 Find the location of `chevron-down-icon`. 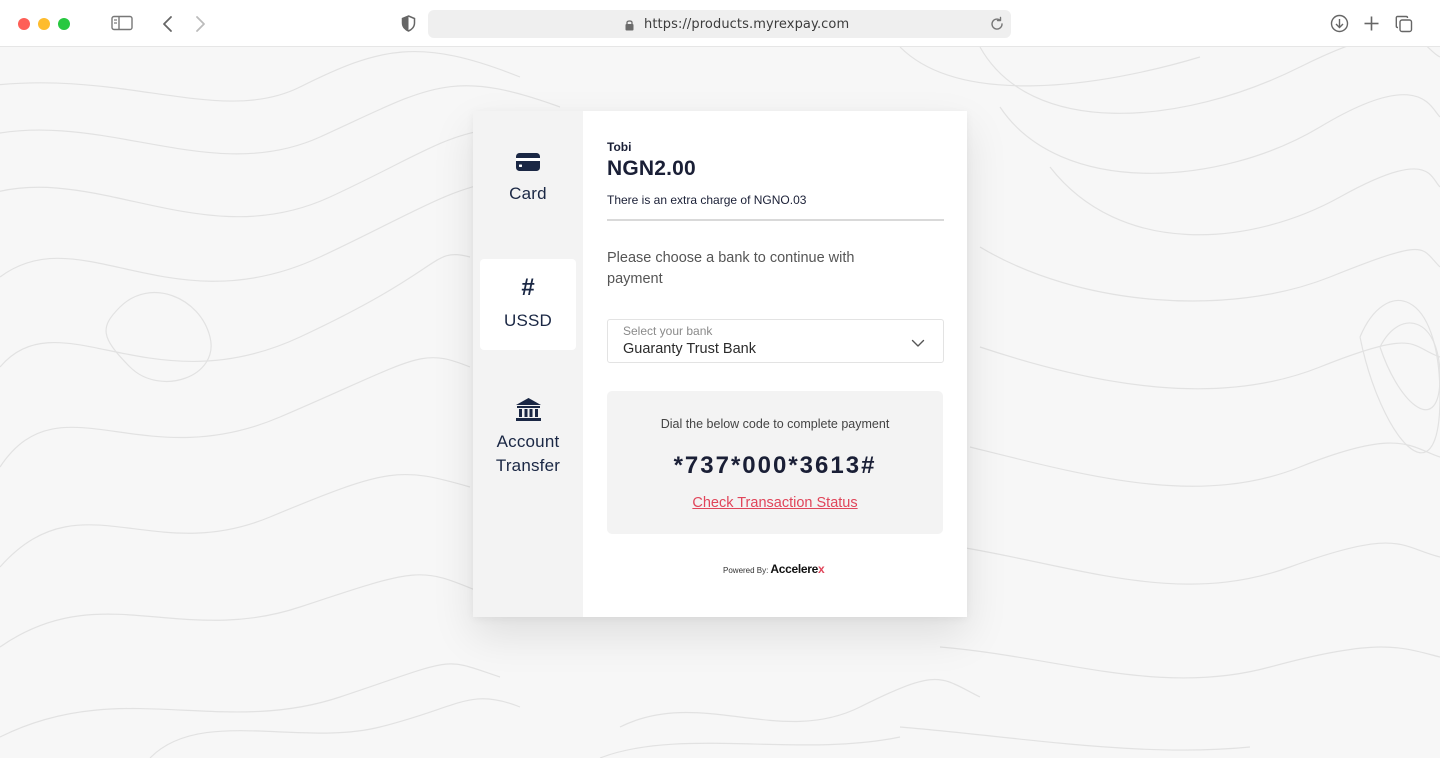

chevron-down-icon is located at coordinates (918, 344).